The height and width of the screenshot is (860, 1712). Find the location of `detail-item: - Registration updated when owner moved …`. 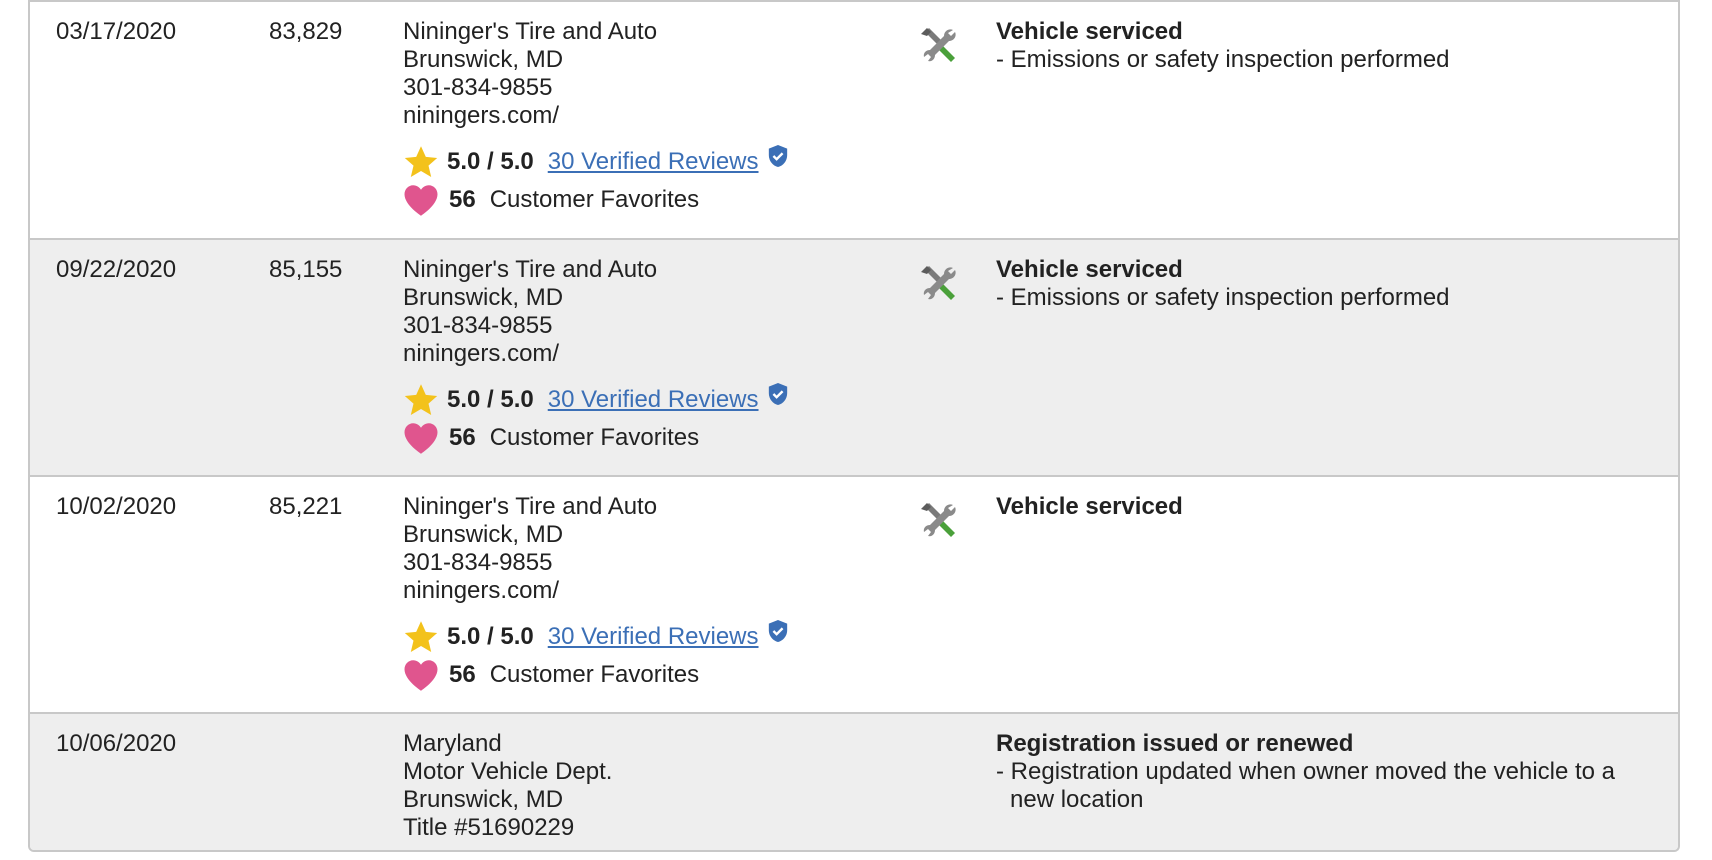

detail-item: - Registration updated when owner moved … is located at coordinates (1306, 785).